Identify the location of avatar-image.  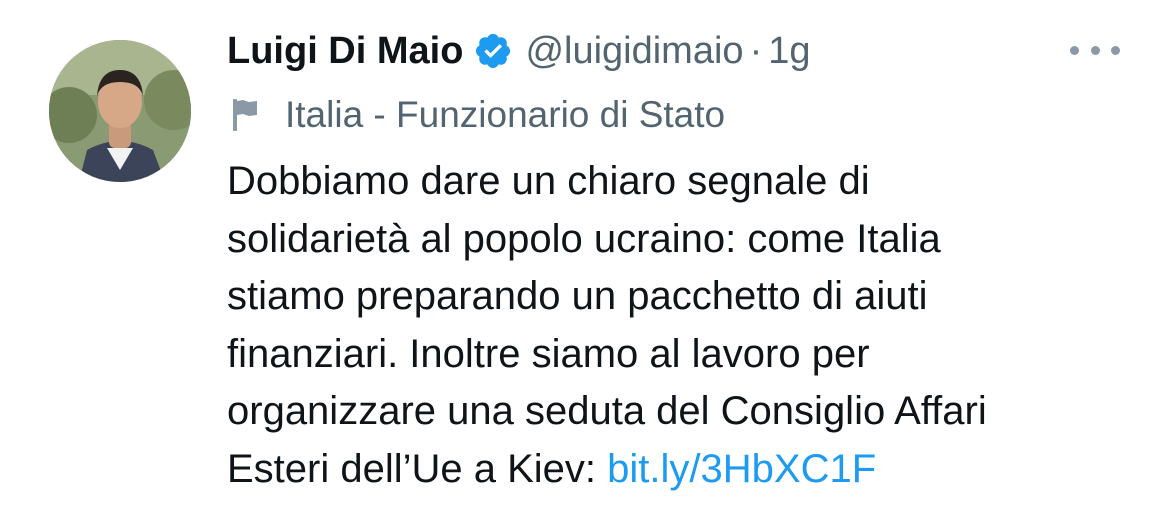
(120, 111).